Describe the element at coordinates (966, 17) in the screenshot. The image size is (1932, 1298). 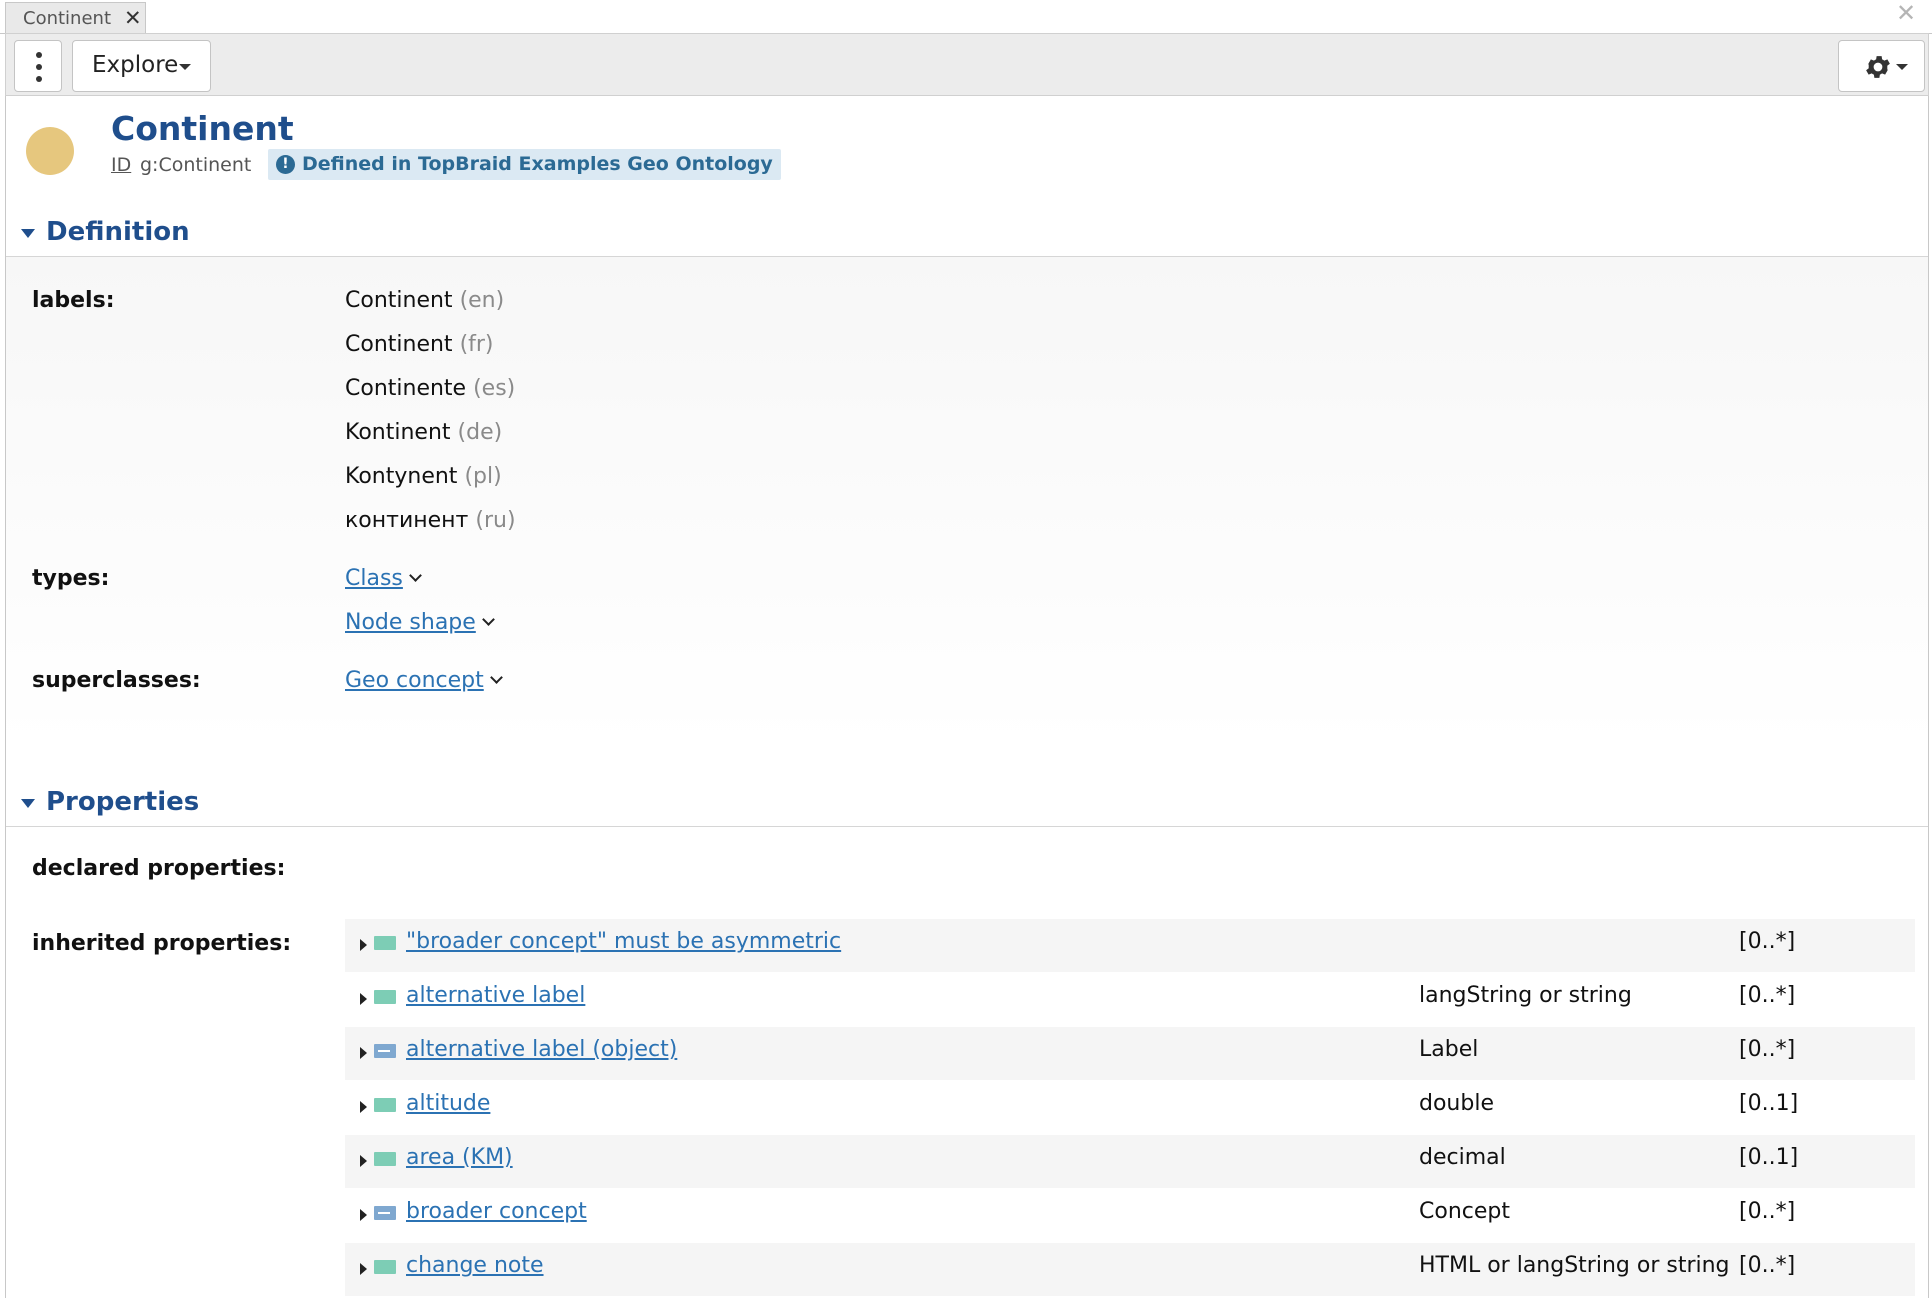
I see `tab-strip: Continent ✕ ✕` at that location.